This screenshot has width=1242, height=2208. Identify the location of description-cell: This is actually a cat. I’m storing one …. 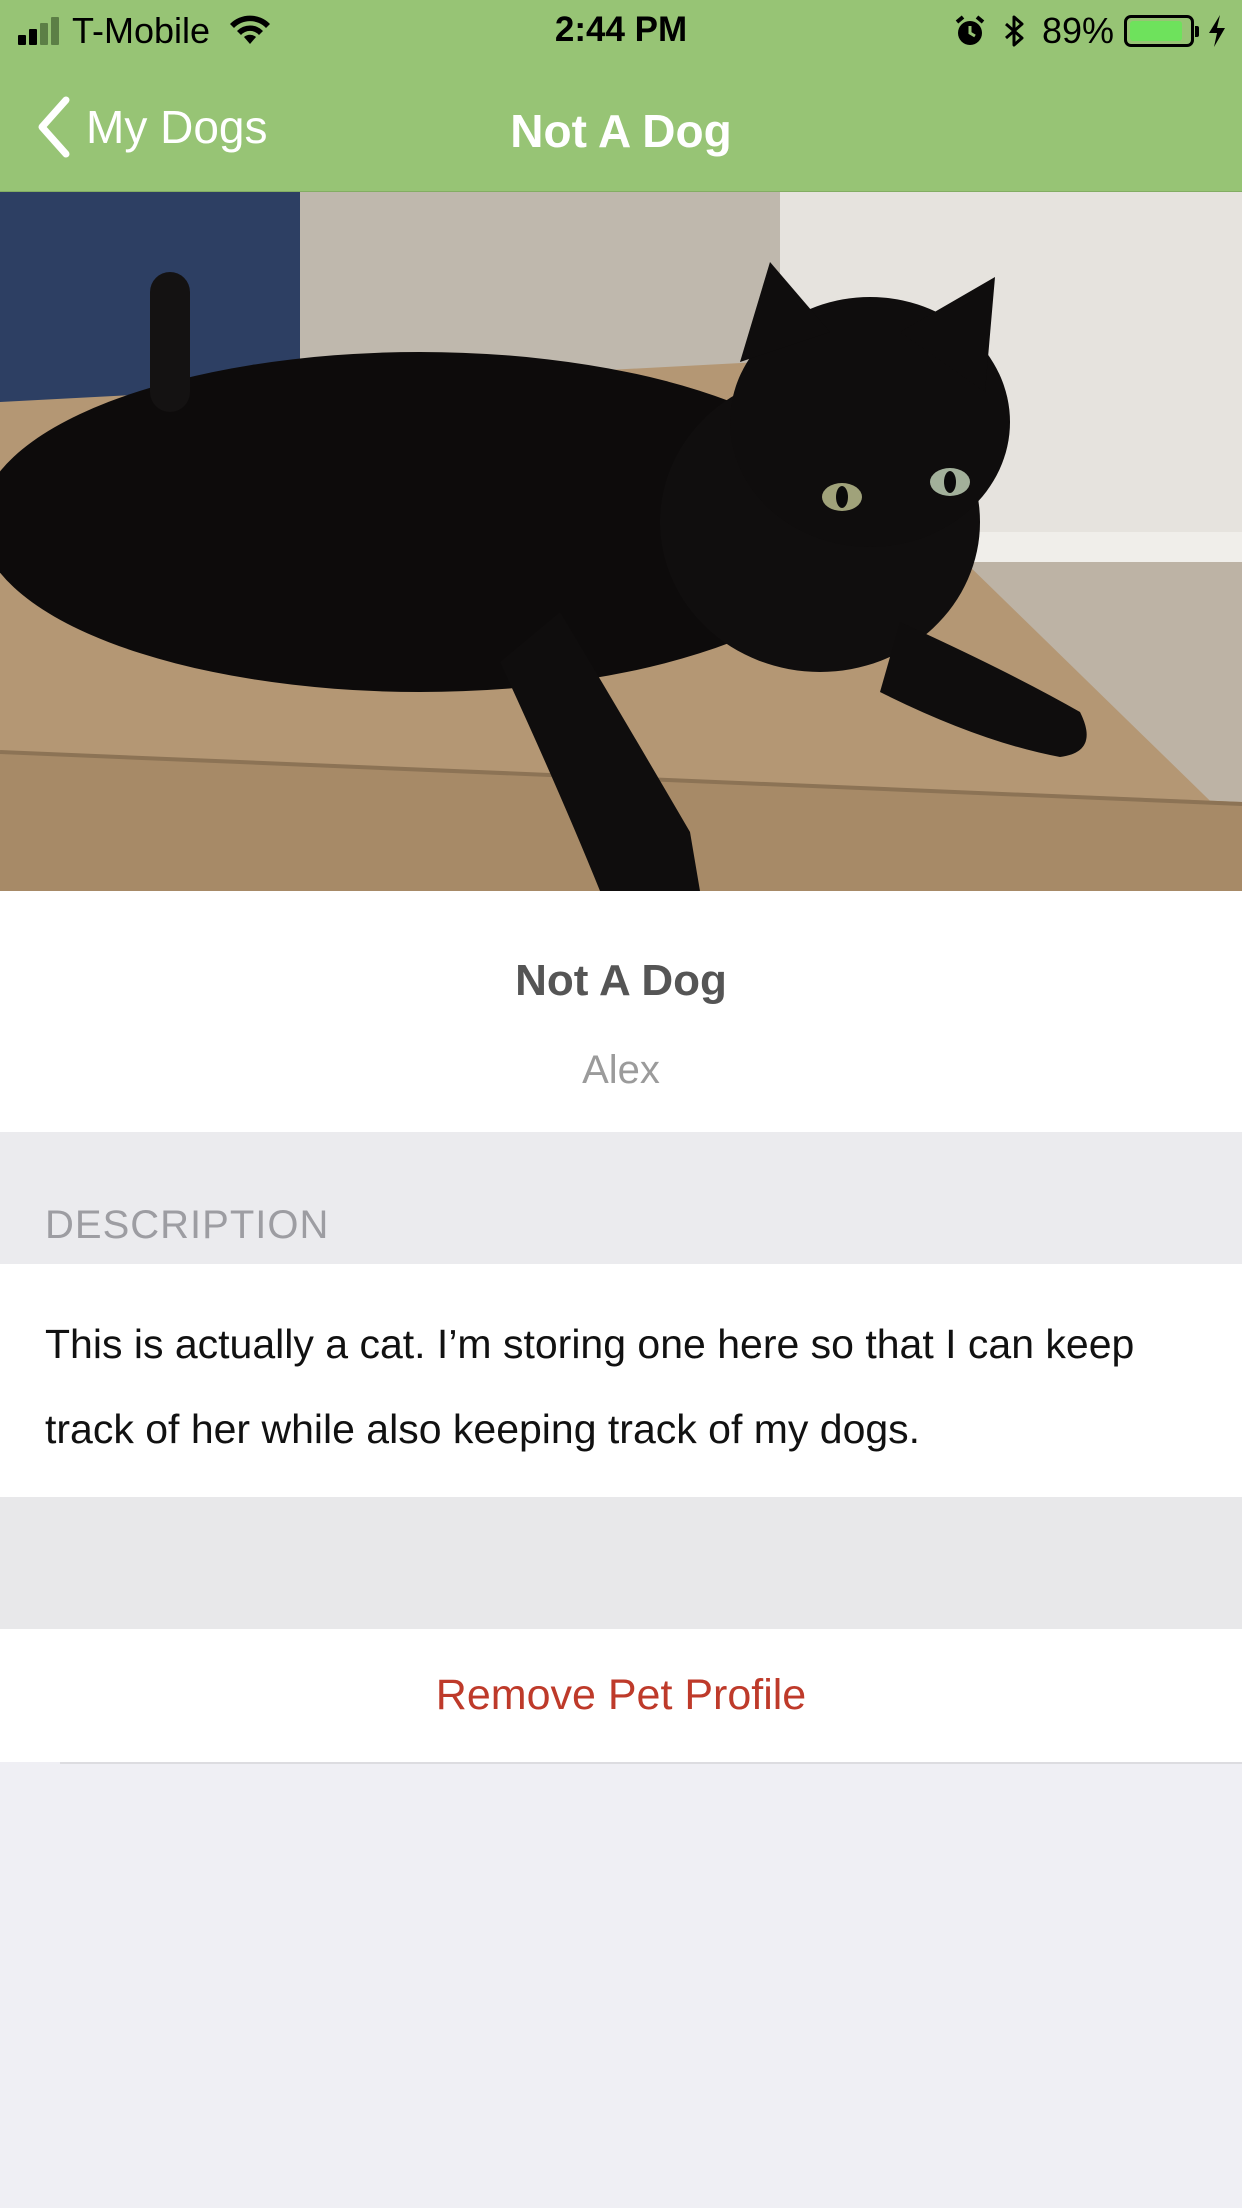
(621, 1380).